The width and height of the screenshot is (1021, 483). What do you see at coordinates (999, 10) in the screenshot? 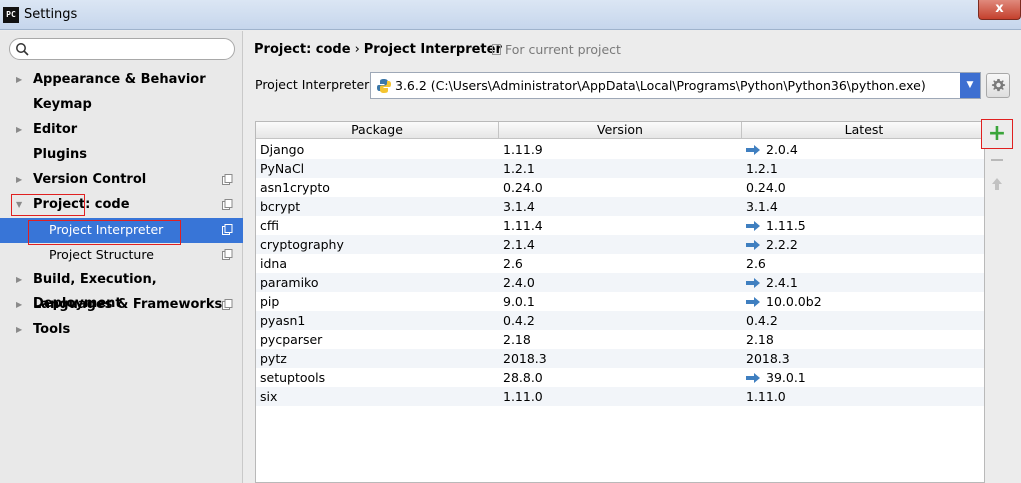
I see `close-button: x` at bounding box center [999, 10].